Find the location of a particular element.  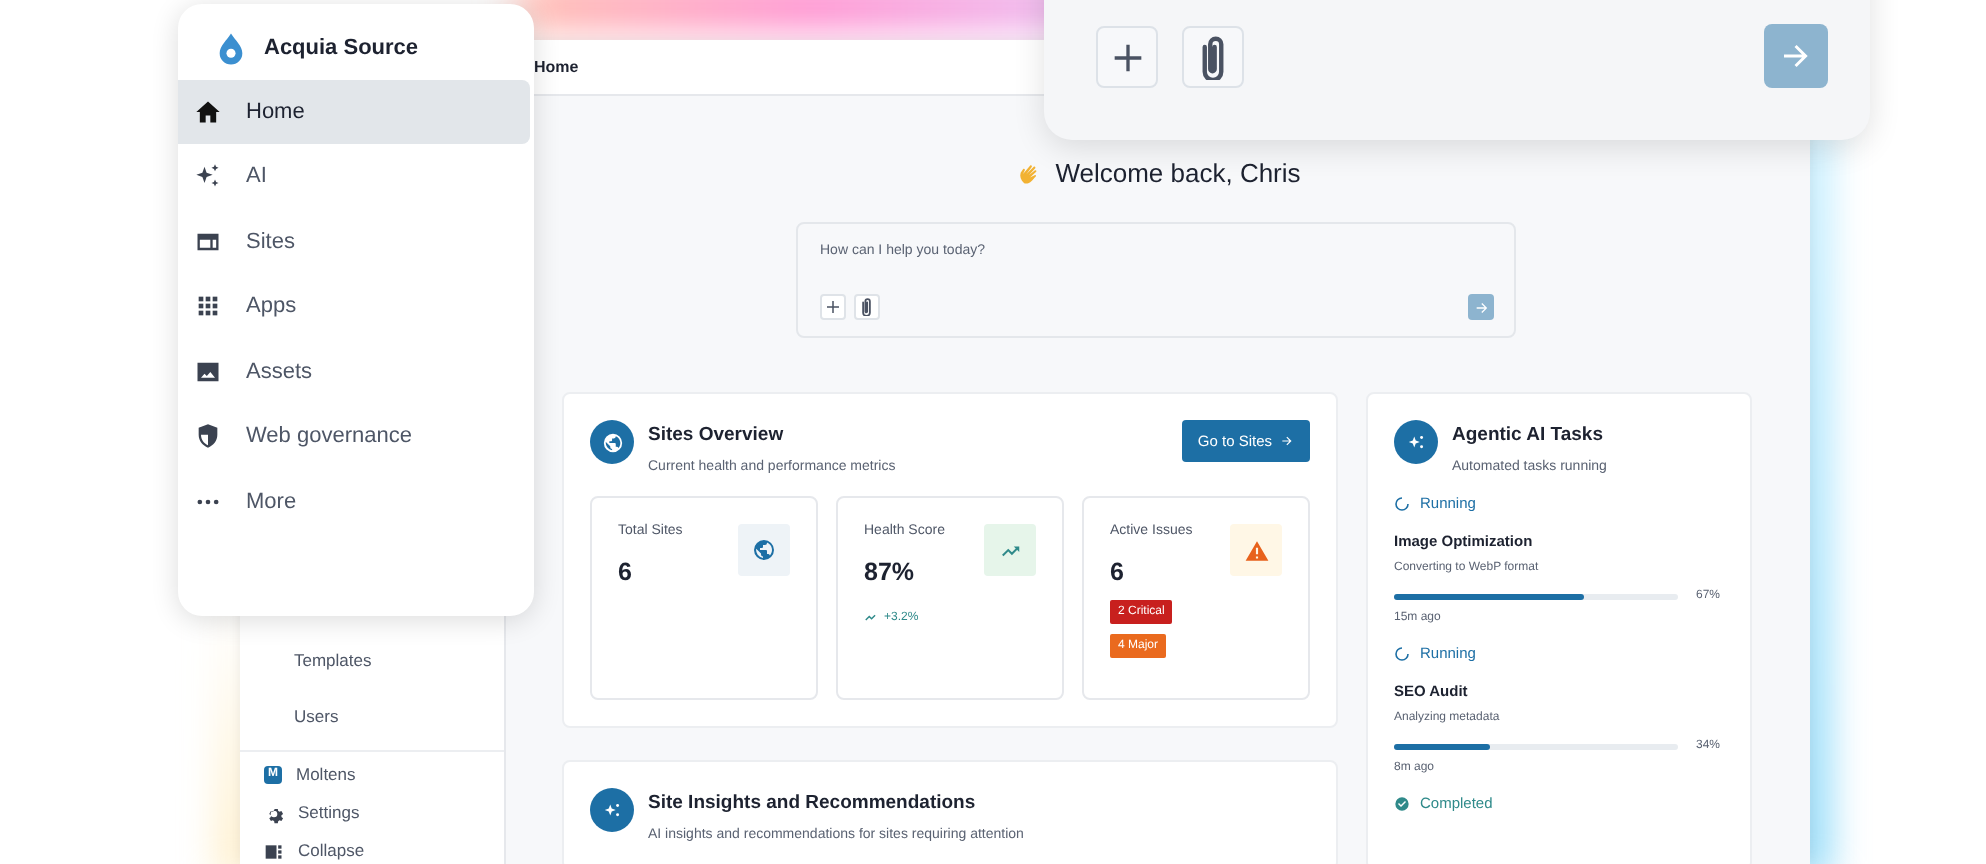

menu-item: Apps is located at coordinates (354, 306).